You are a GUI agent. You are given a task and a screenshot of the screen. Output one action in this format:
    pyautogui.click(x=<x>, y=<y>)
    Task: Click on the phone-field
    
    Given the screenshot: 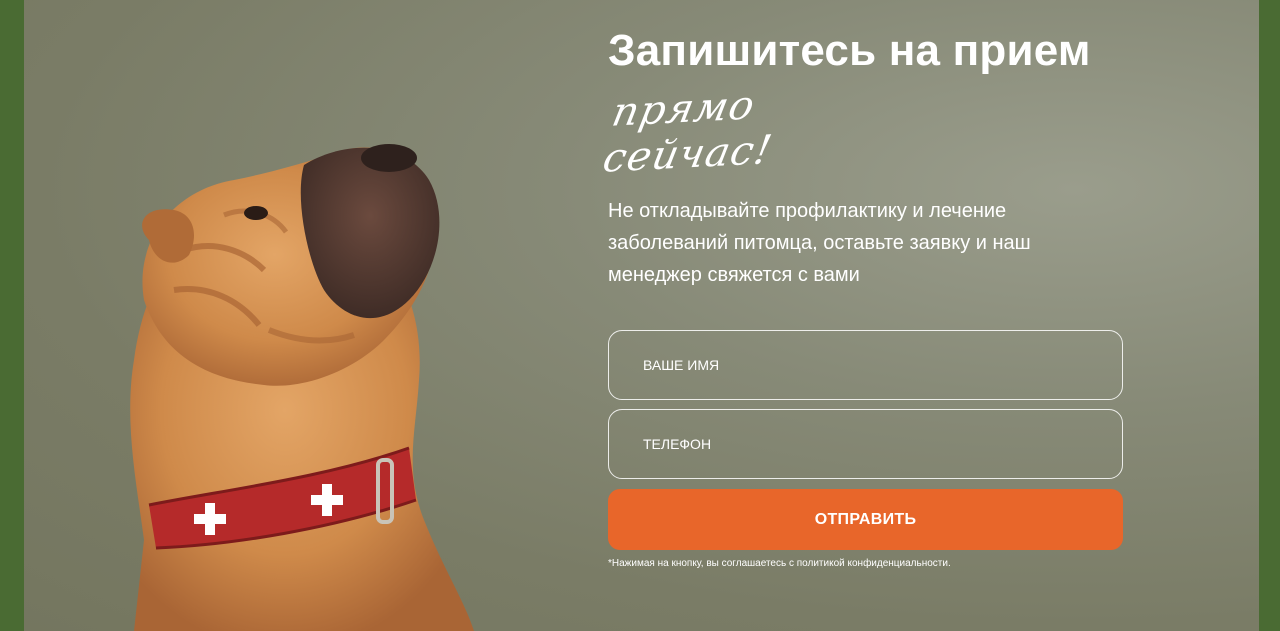 What is the action you would take?
    pyautogui.click(x=865, y=444)
    